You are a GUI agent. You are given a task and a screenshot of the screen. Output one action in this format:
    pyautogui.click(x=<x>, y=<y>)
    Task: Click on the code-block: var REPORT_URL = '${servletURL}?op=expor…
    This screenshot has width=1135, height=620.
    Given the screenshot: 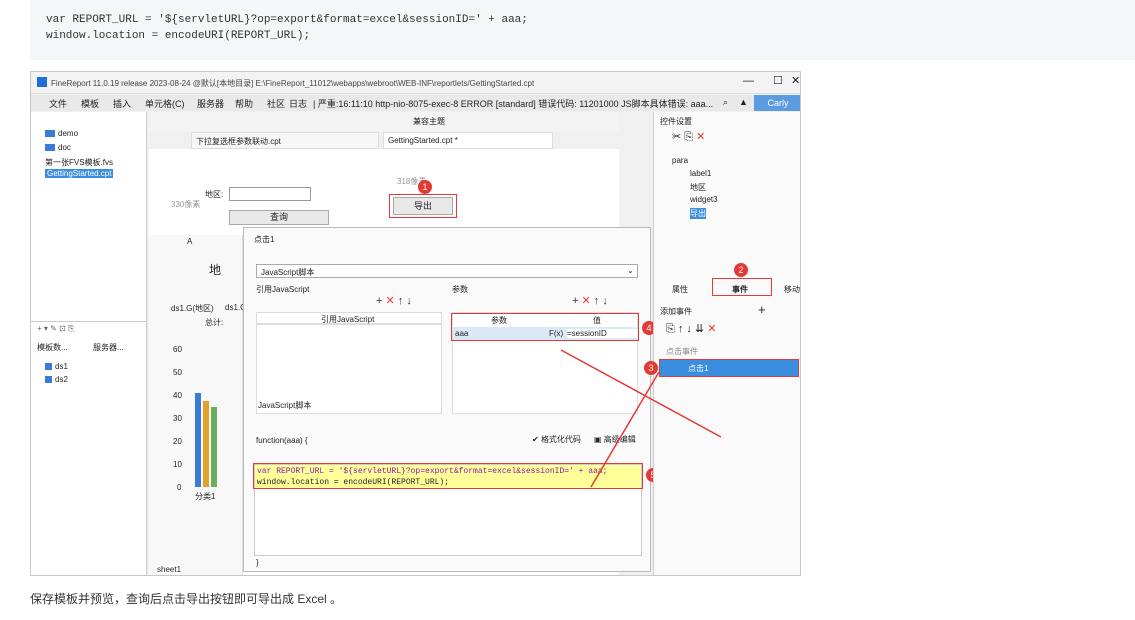 What is the action you would take?
    pyautogui.click(x=582, y=30)
    